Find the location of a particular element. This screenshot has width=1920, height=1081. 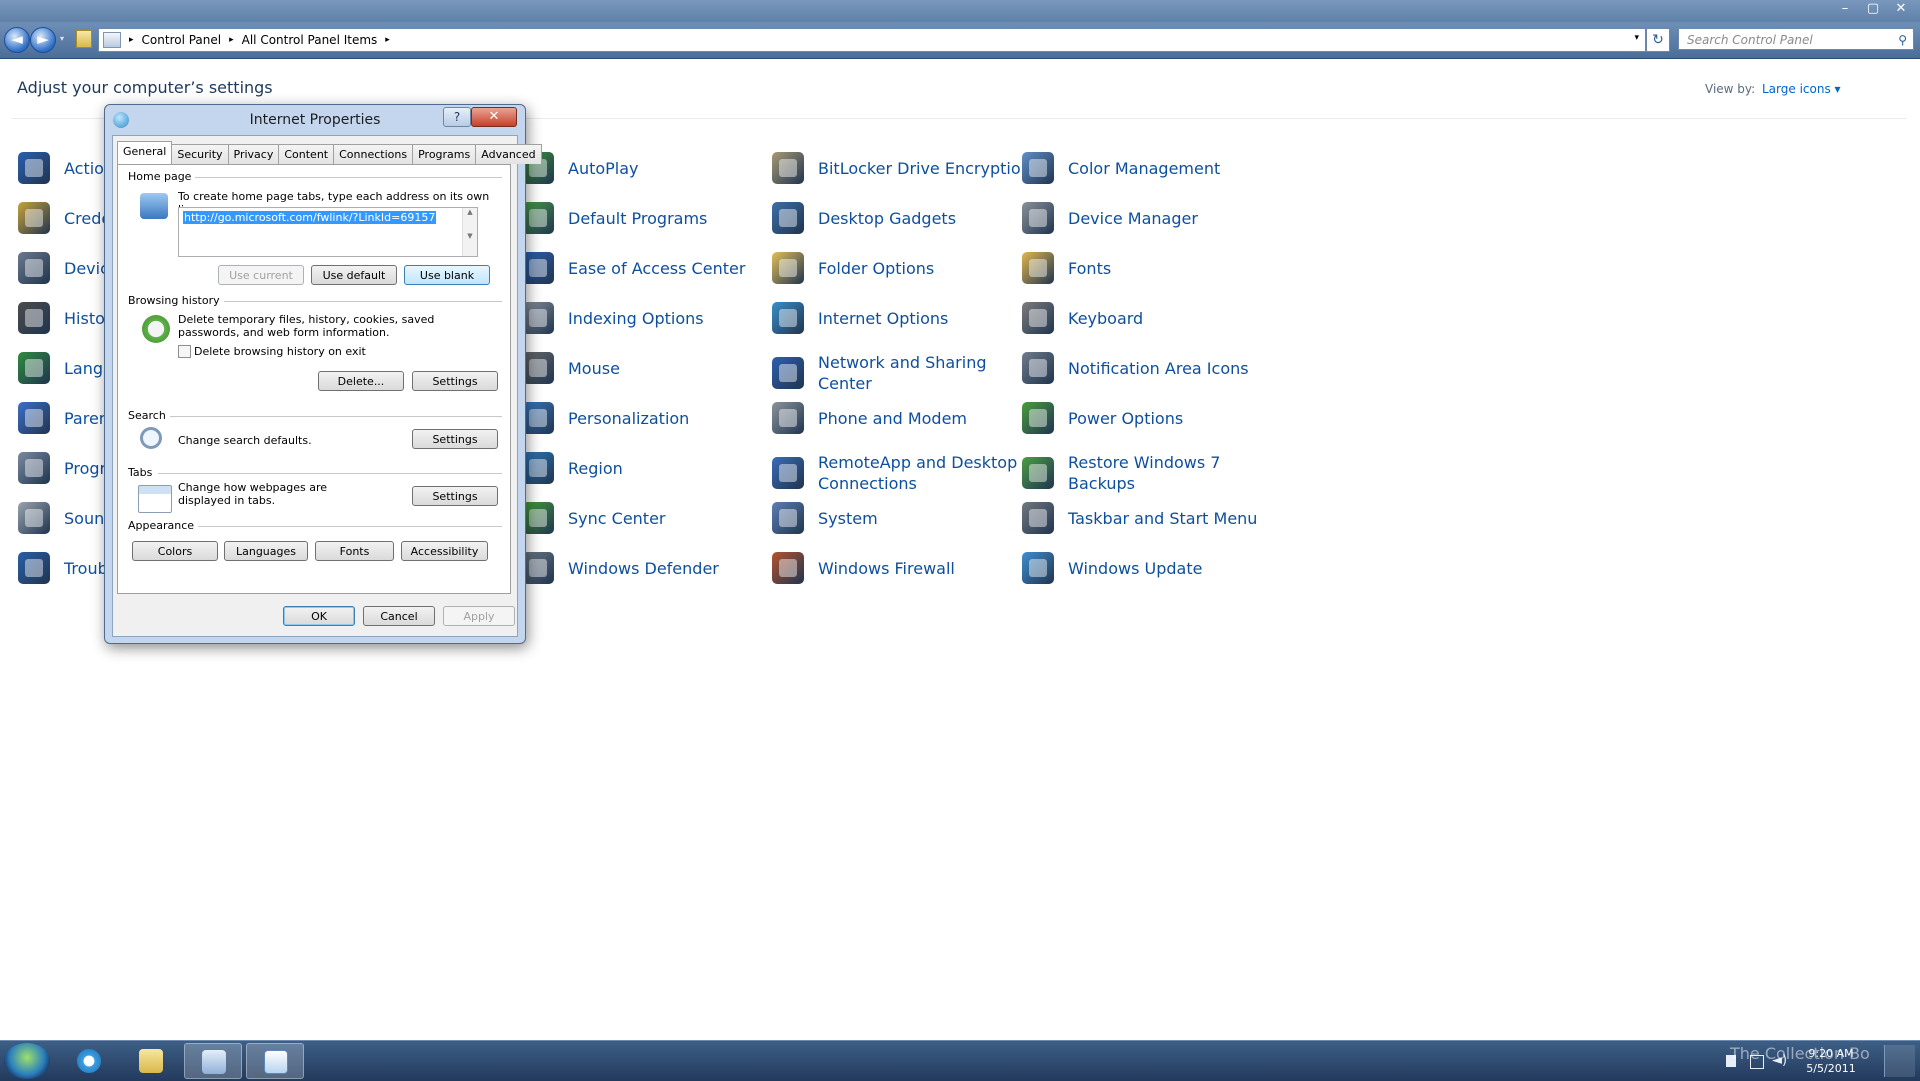

dialog-close-button: ✕ is located at coordinates (494, 117).